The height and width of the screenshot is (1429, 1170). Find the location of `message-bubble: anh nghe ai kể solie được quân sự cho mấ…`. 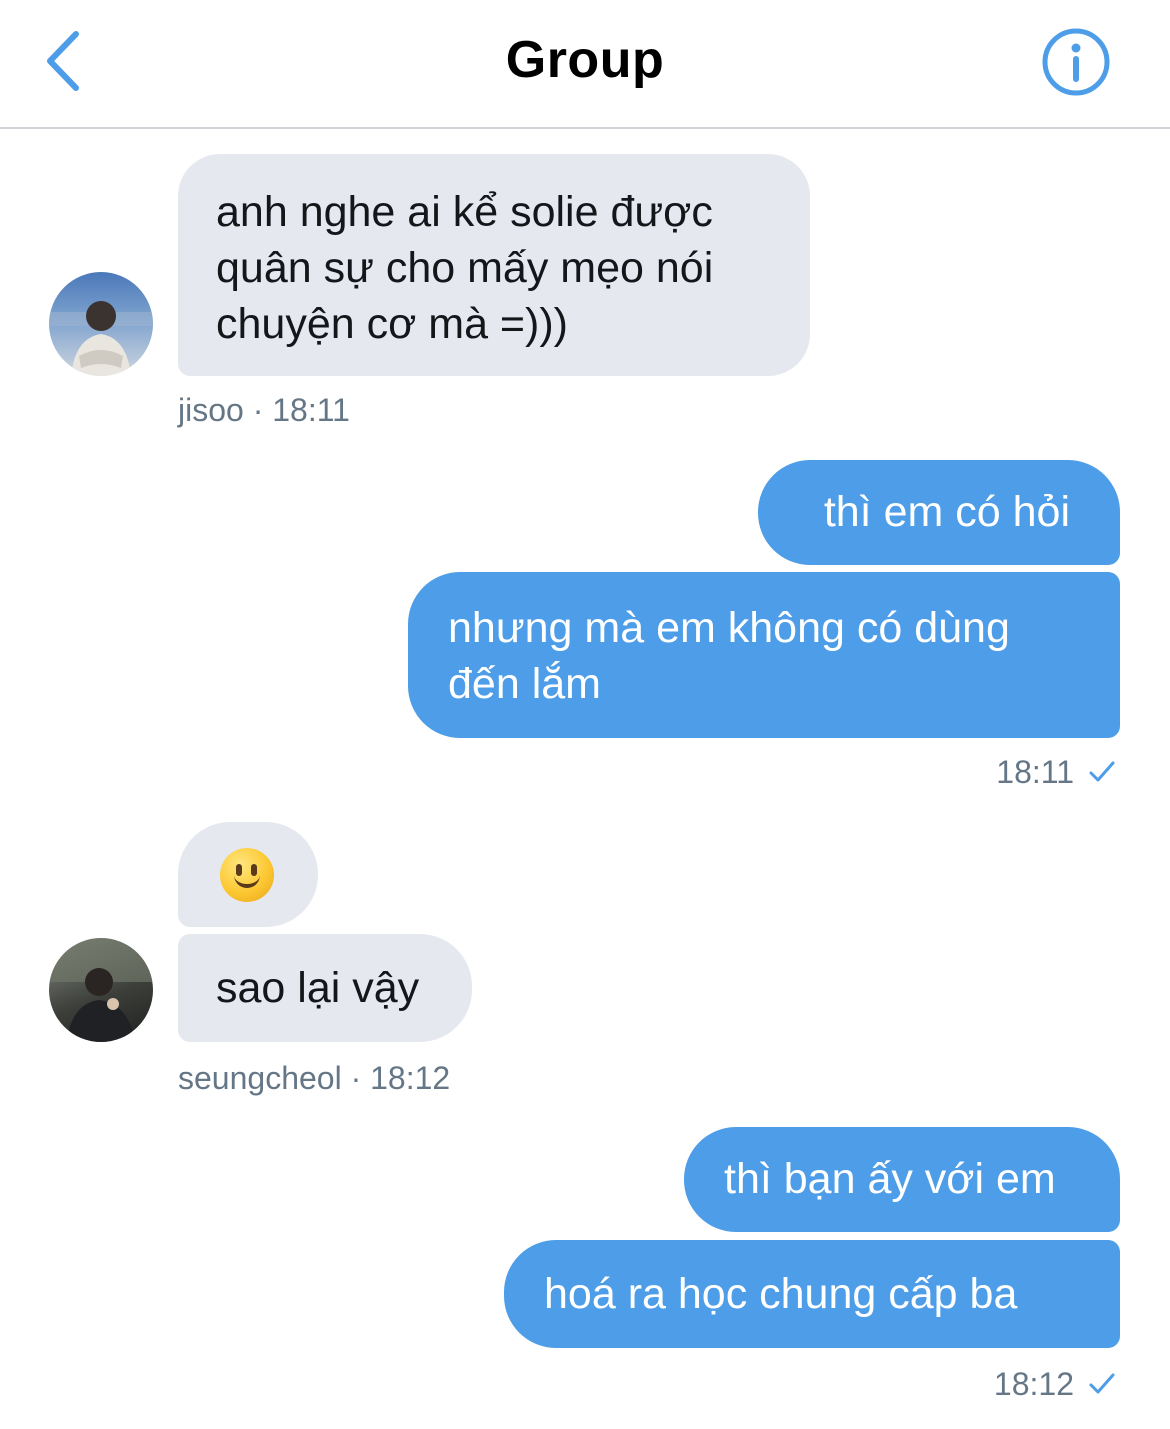

message-bubble: anh nghe ai kể solie được quân sự cho mấ… is located at coordinates (494, 265).